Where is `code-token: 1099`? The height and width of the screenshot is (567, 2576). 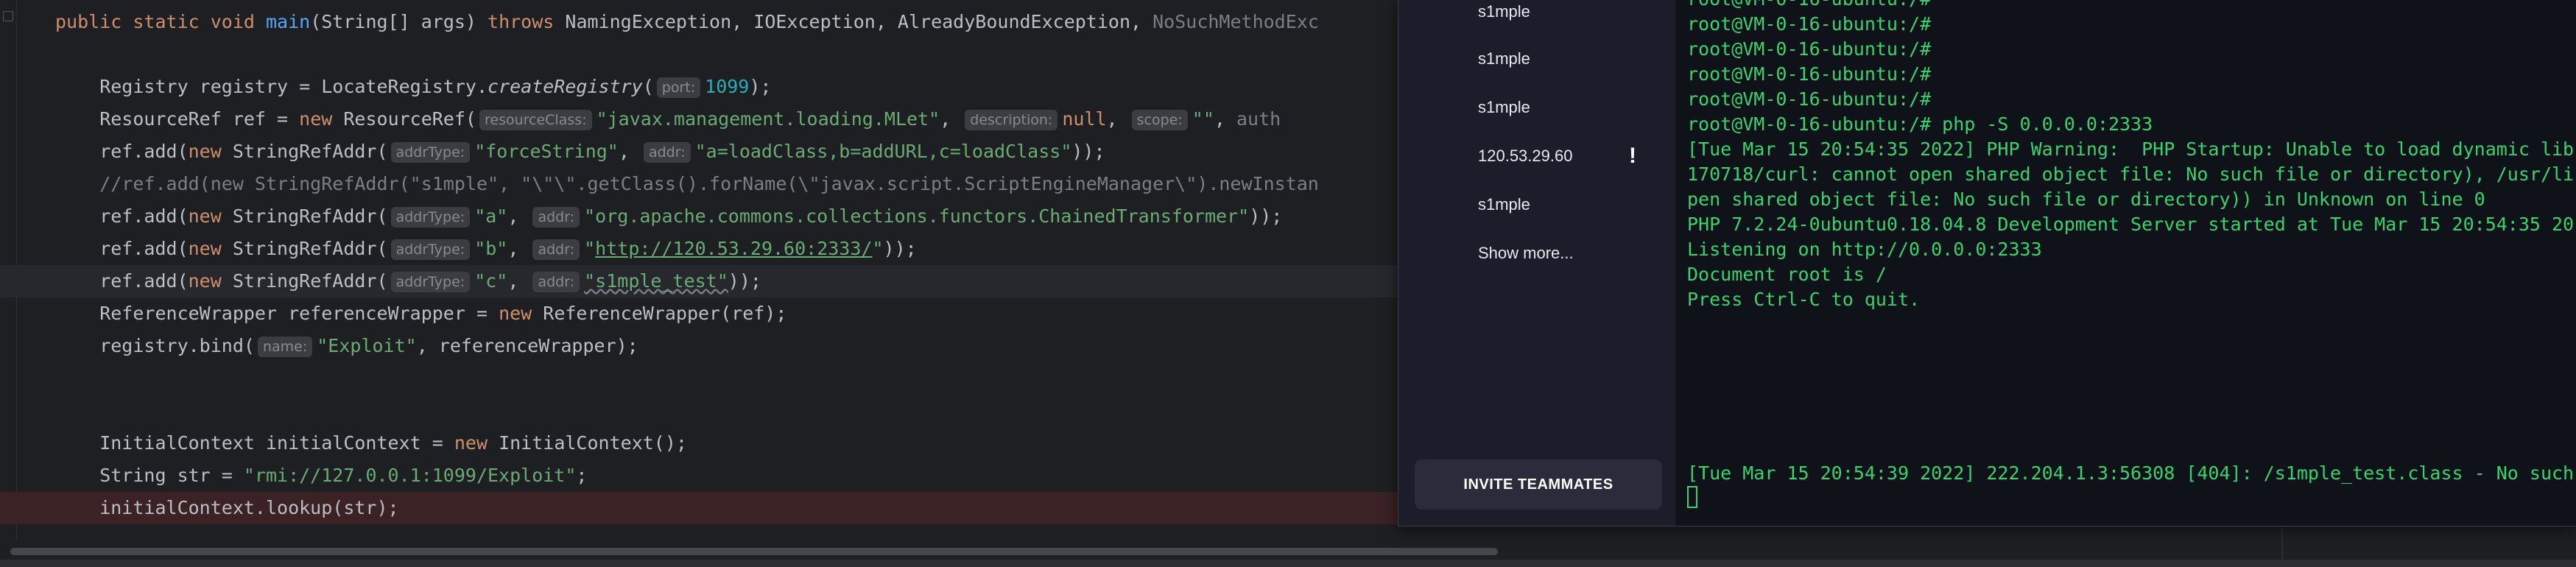
code-token: 1099 is located at coordinates (727, 86).